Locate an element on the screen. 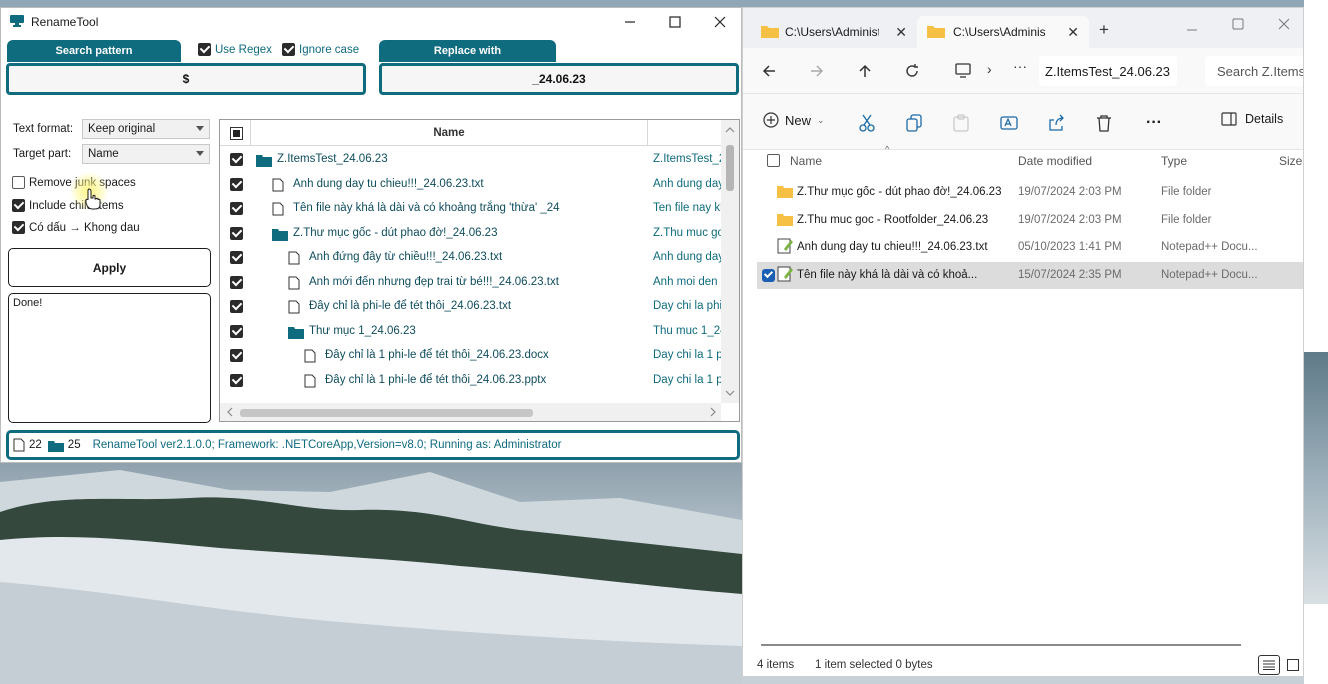 The image size is (1328, 684). more-icon: ··· is located at coordinates (1154, 122).